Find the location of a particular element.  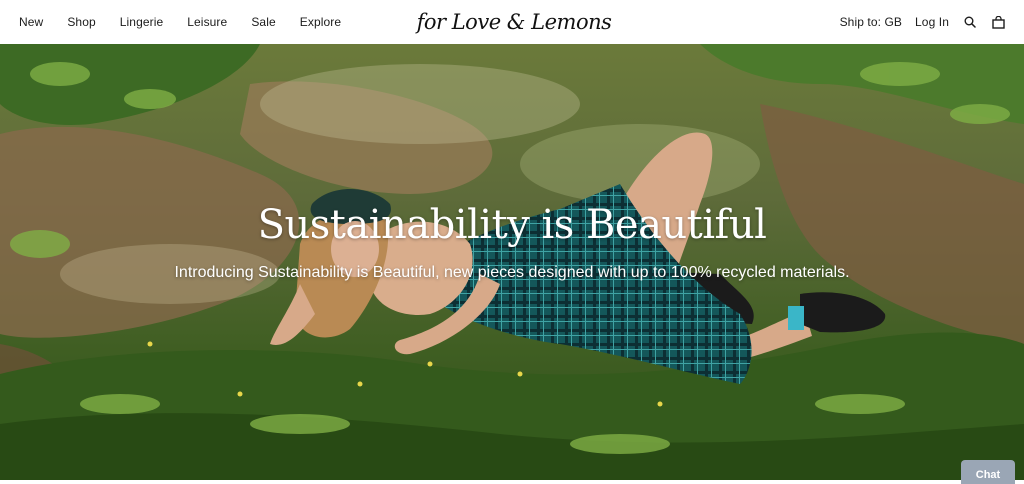

nav-item-shop: Shop is located at coordinates (81, 22).